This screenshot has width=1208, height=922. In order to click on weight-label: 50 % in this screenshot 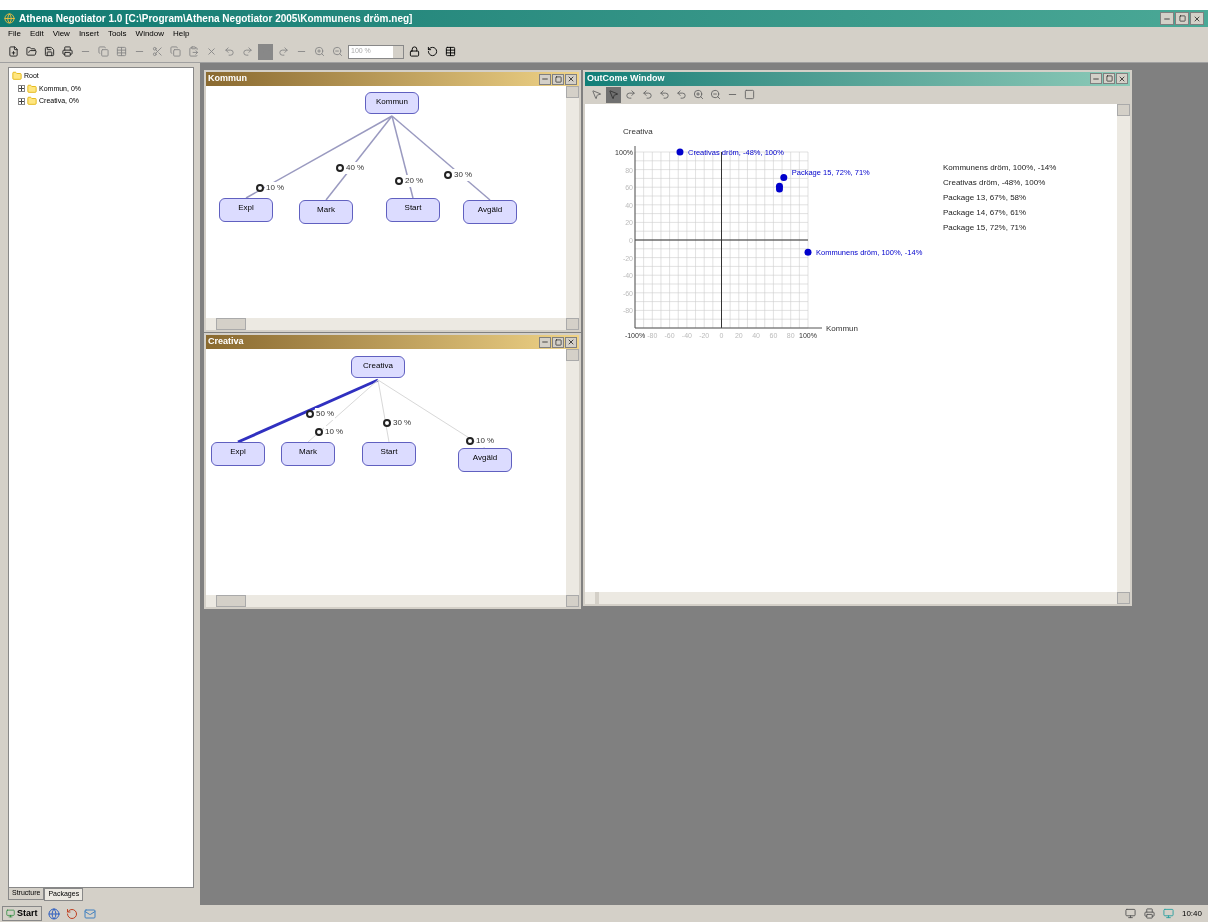, I will do `click(325, 414)`.